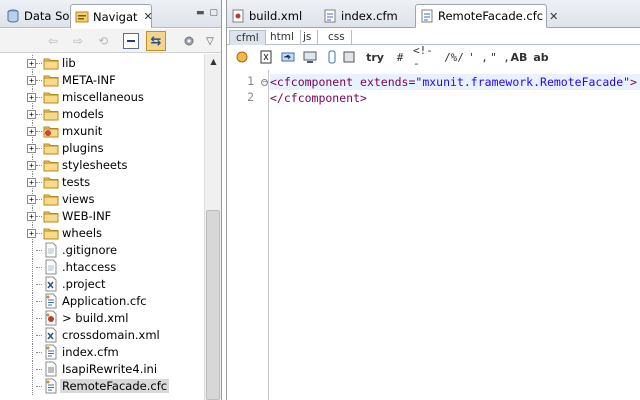  I want to click on cfcomment-button: /%/, so click(454, 57).